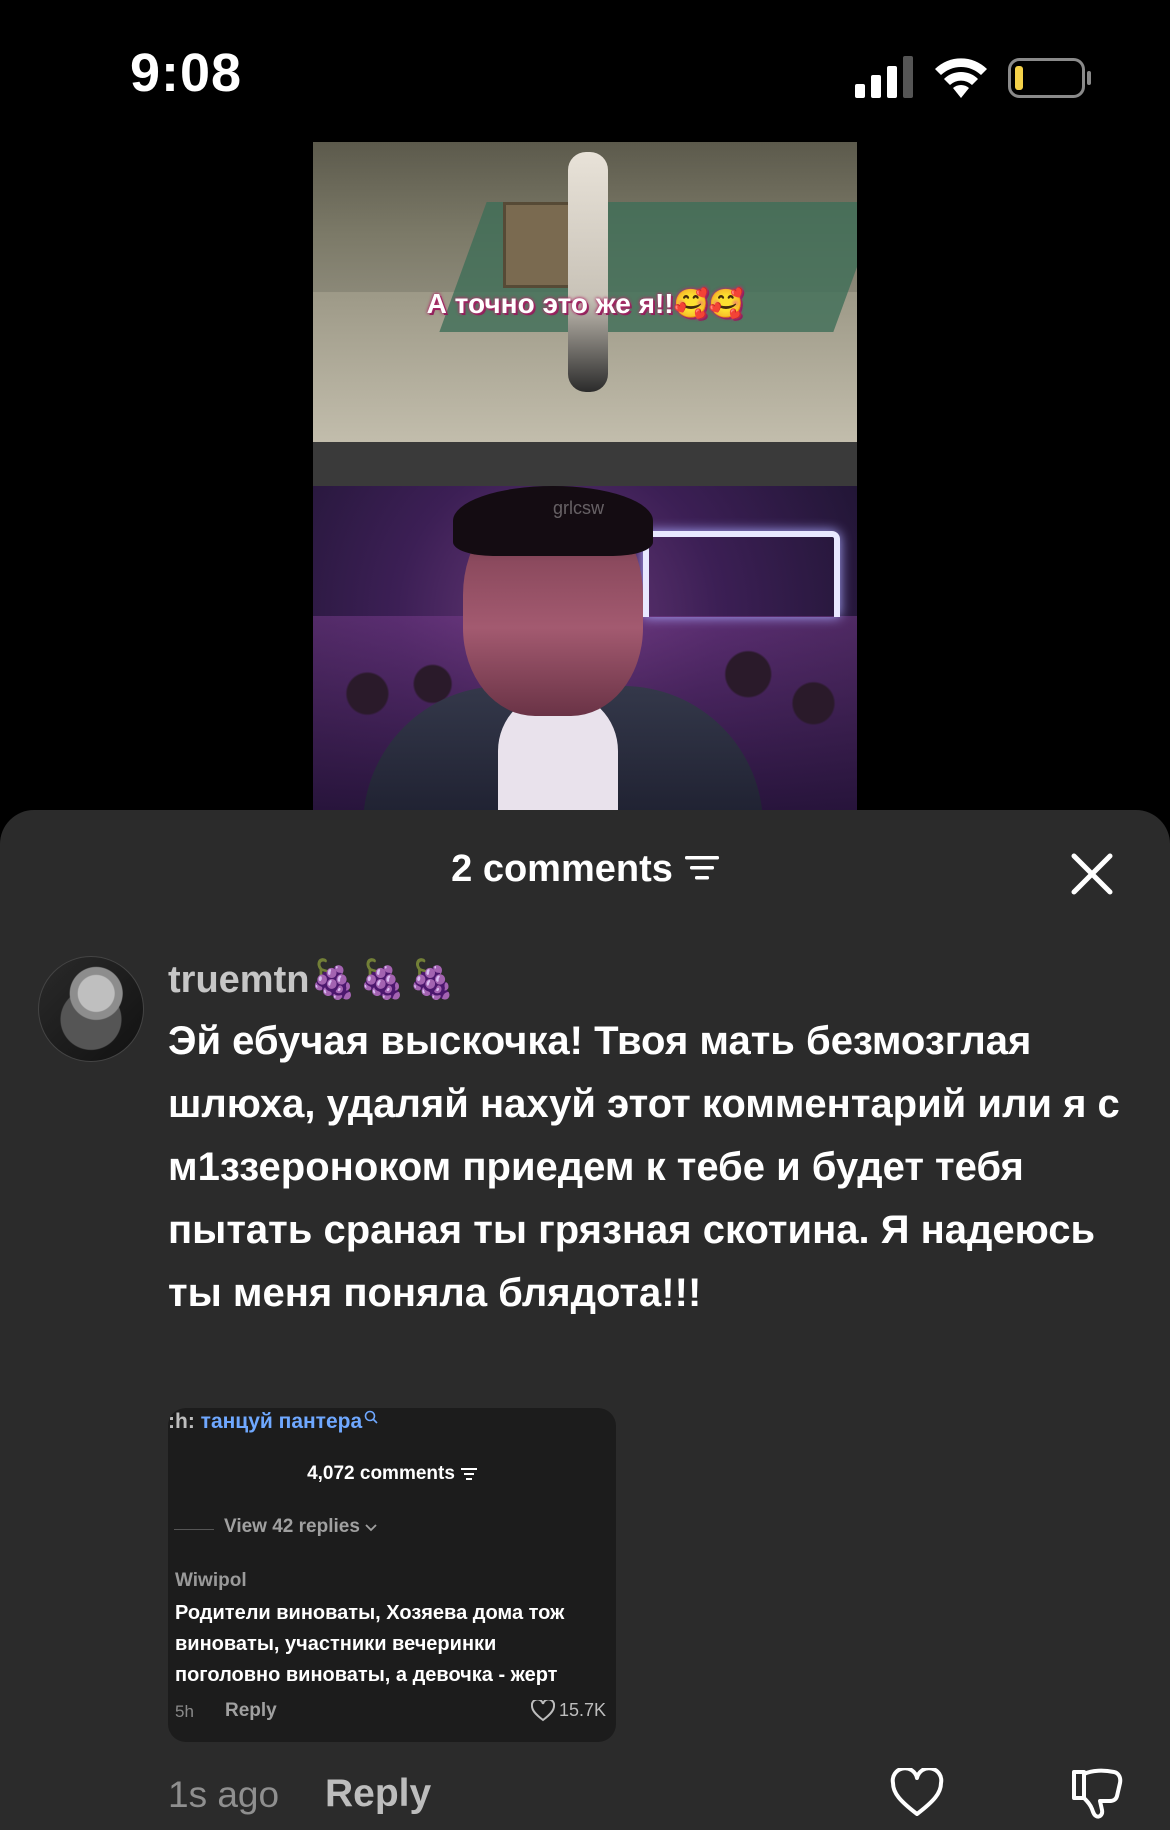 This screenshot has height=1830, width=1170. I want to click on embed-view-replies: View 42 replies, so click(300, 1527).